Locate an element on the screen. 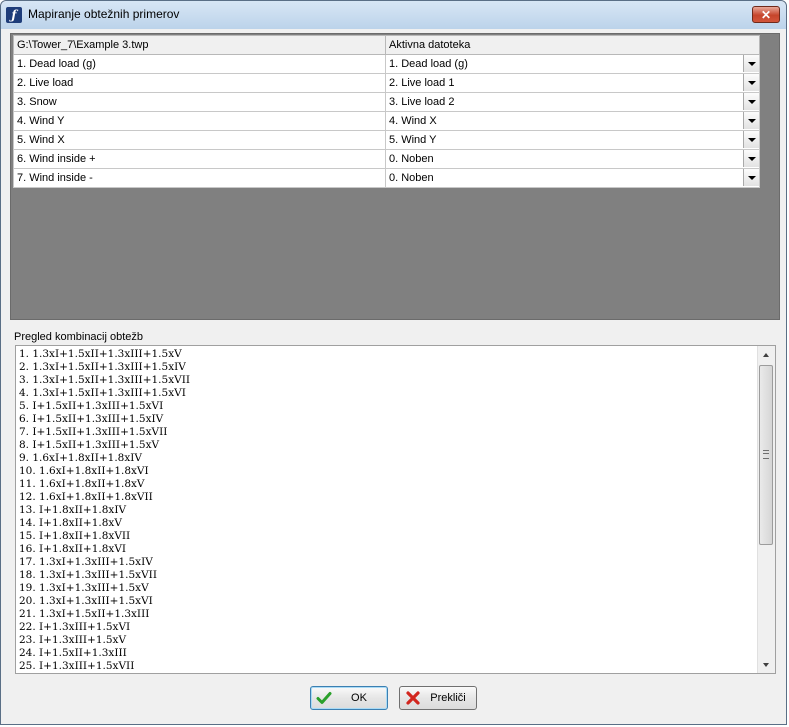 This screenshot has height=727, width=789. mapping-row: 6. Wind inside + 0. Noben is located at coordinates (386, 159).